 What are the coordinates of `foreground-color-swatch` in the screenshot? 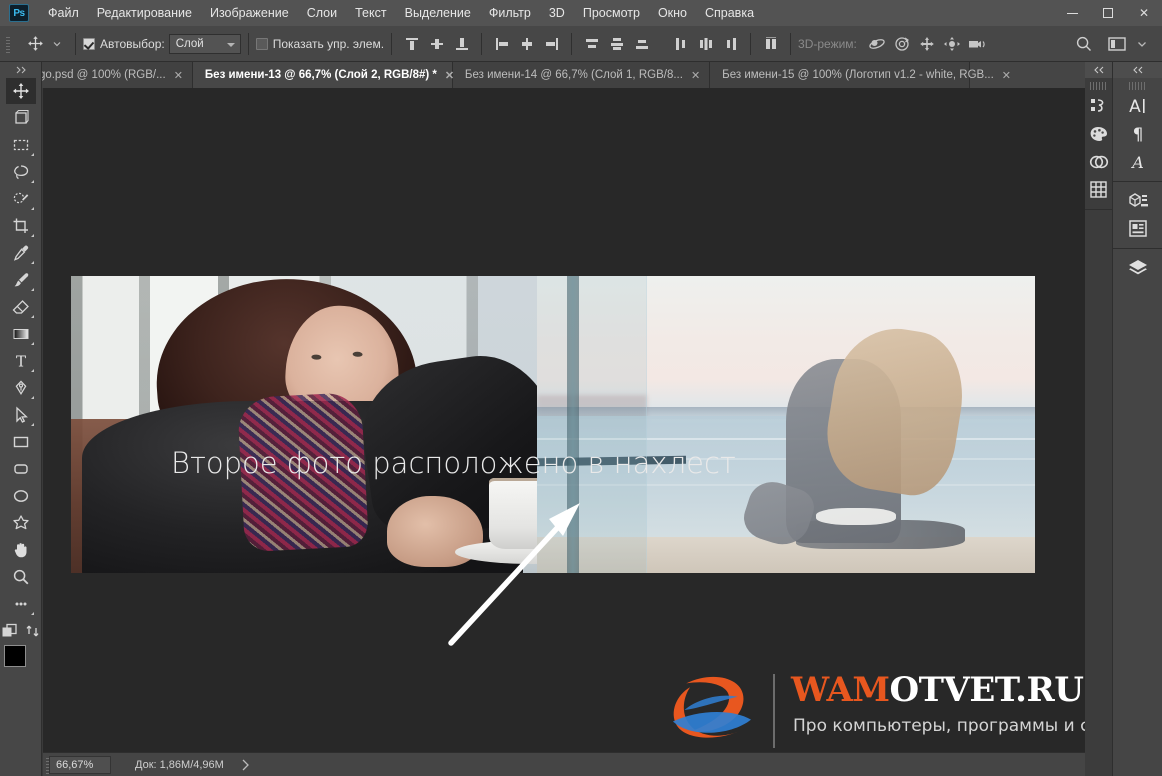 It's located at (14, 656).